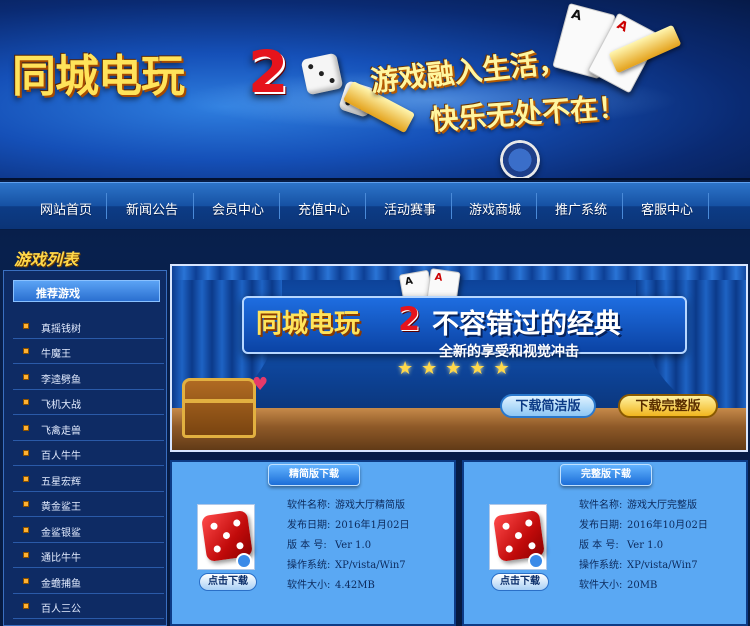 This screenshot has width=750, height=626. Describe the element at coordinates (61, 584) in the screenshot. I see `sidebar-item-label: 金蟾捕鱼` at that location.